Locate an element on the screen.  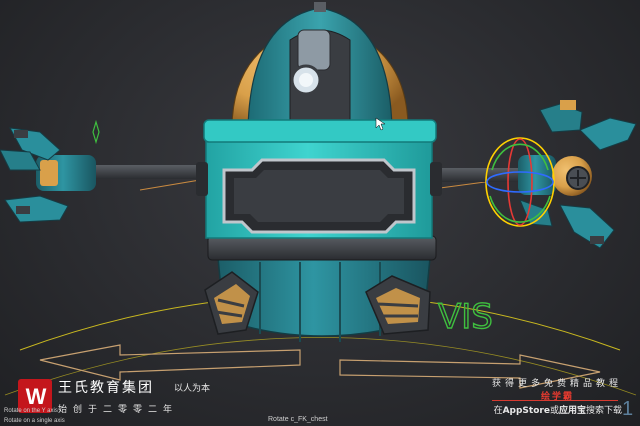
robot-lower-body is located at coordinates (317, 299).